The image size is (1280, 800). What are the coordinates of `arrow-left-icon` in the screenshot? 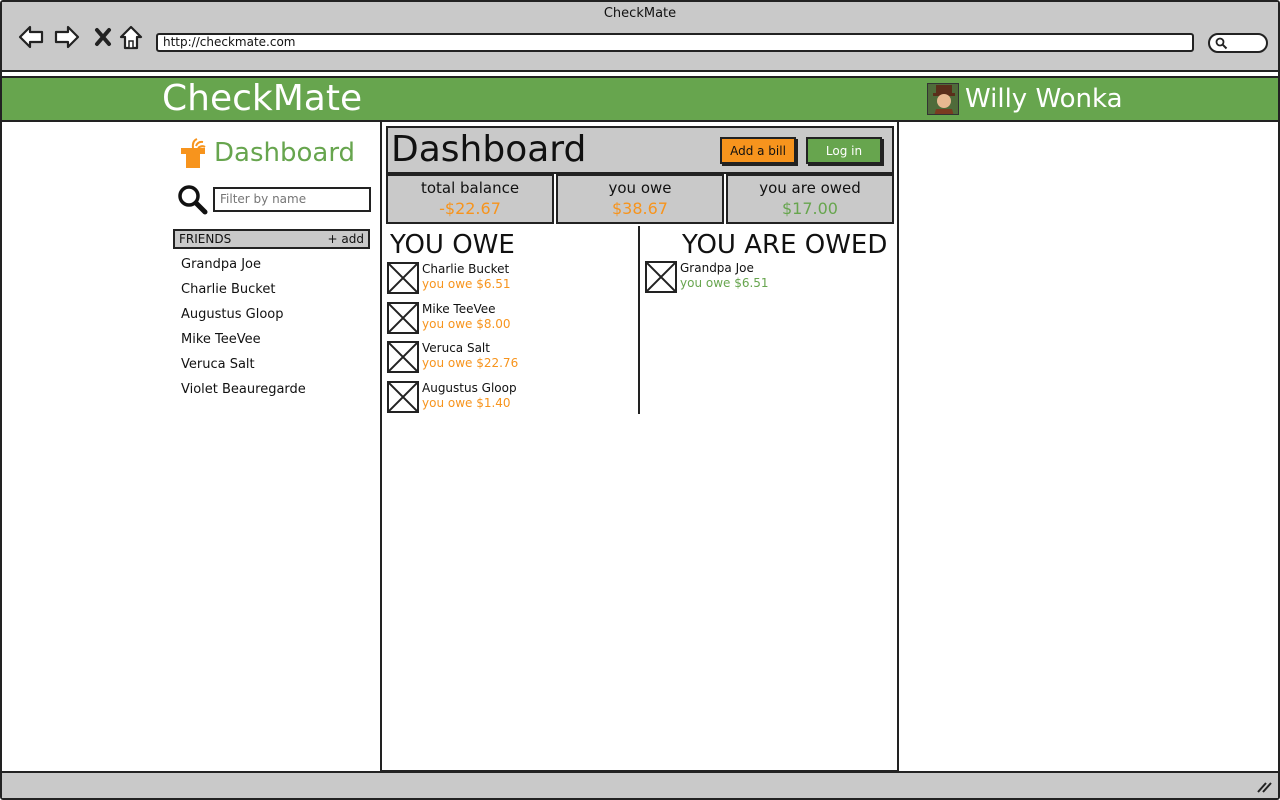 It's located at (31, 37).